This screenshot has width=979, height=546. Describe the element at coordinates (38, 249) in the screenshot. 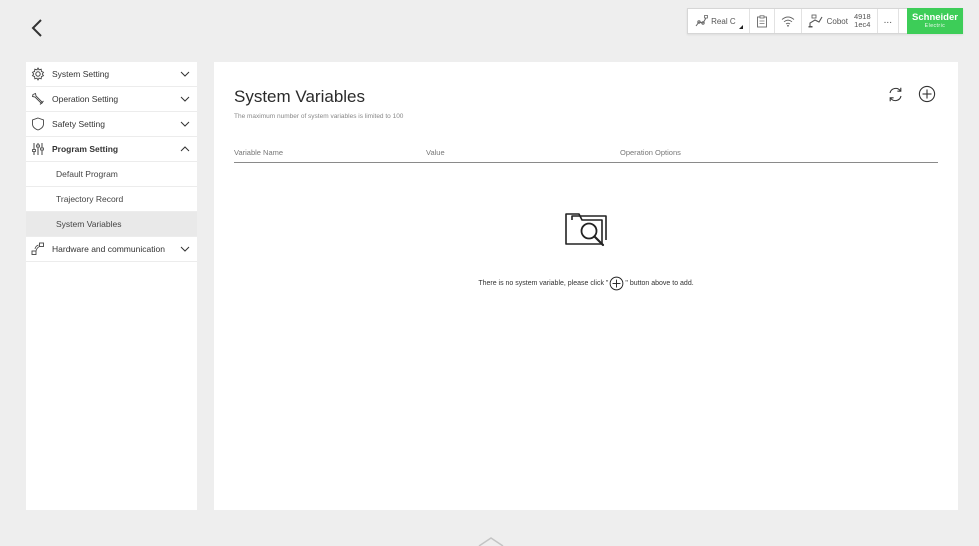

I see `network-icon` at that location.